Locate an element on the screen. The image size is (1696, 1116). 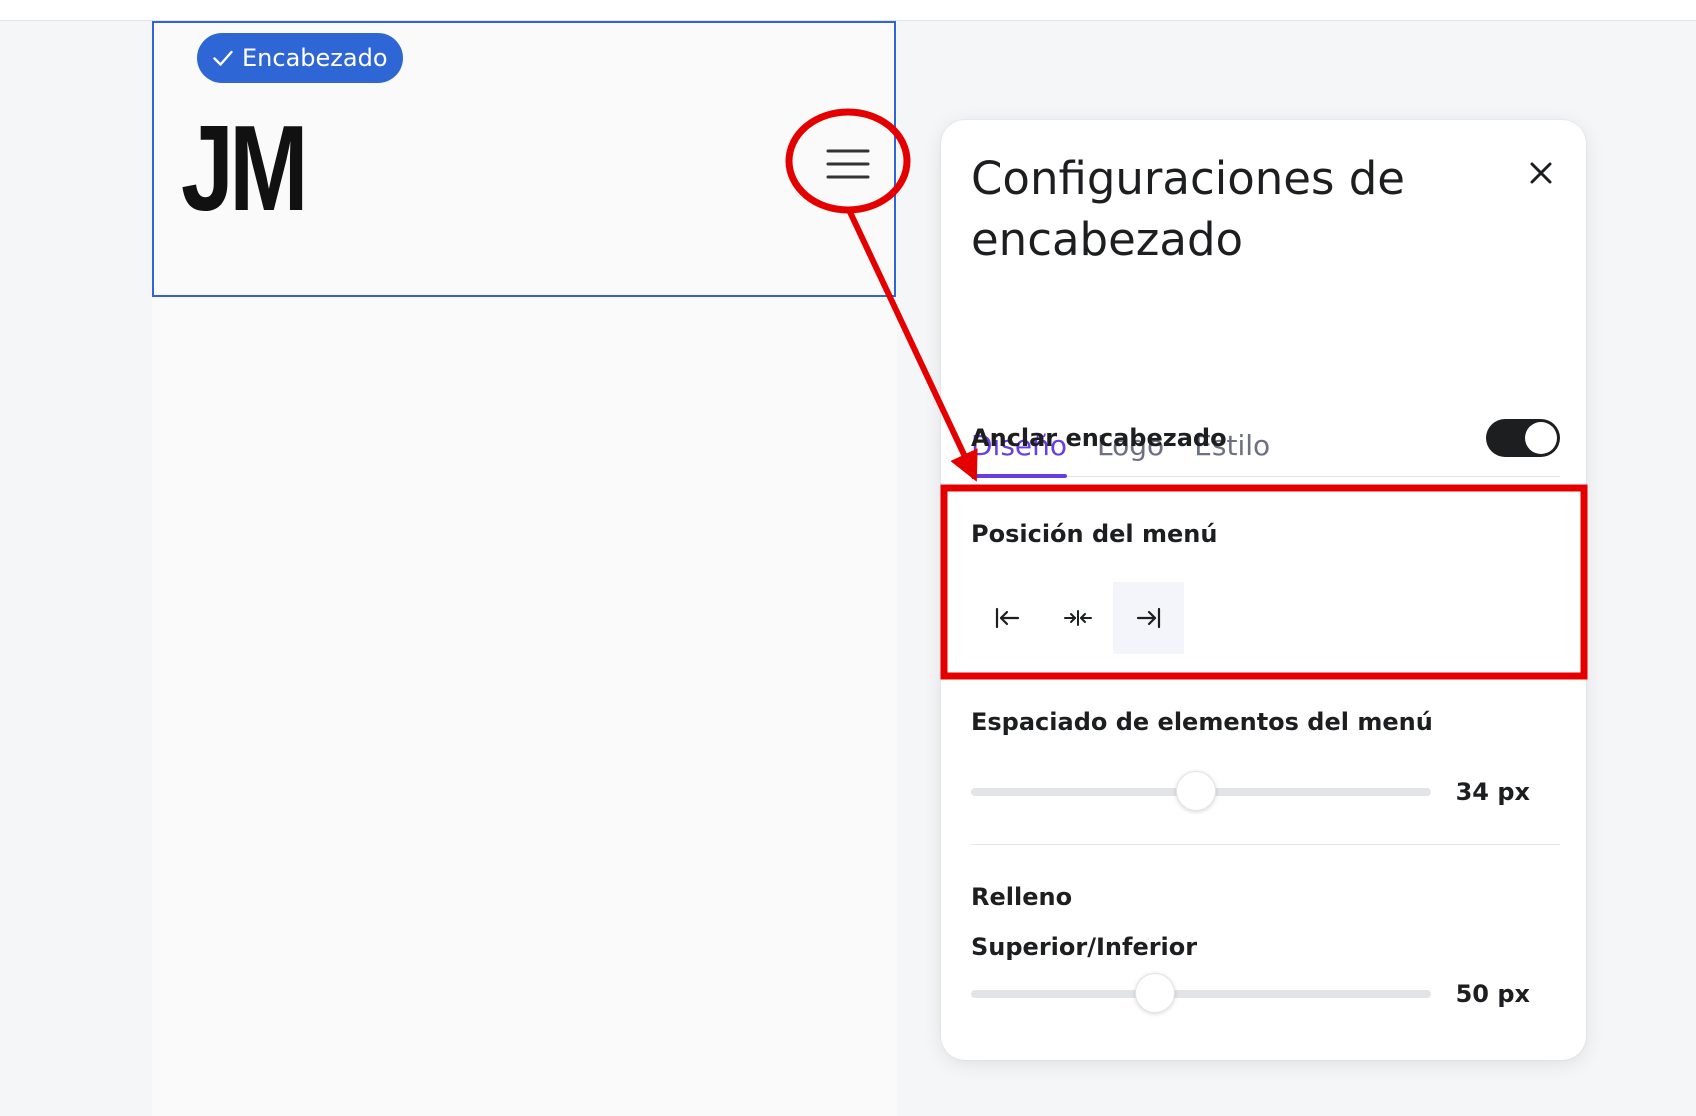
hamburger-menu-icon is located at coordinates (848, 164).